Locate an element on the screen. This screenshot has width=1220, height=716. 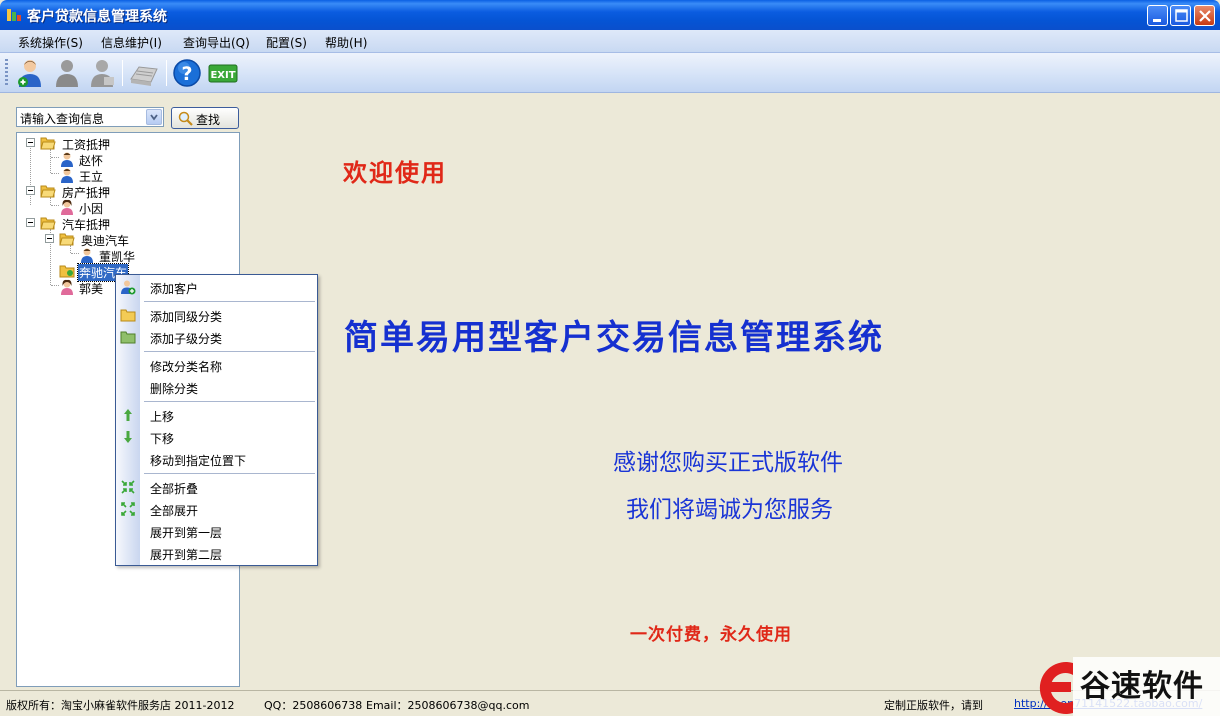
menu-info-maintain: 信息维护(I) is located at coordinates (131, 42).